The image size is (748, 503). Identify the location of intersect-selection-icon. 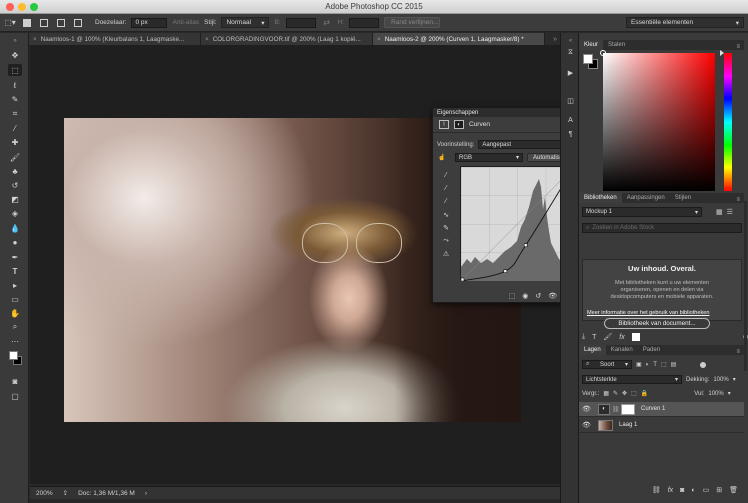
(78, 23).